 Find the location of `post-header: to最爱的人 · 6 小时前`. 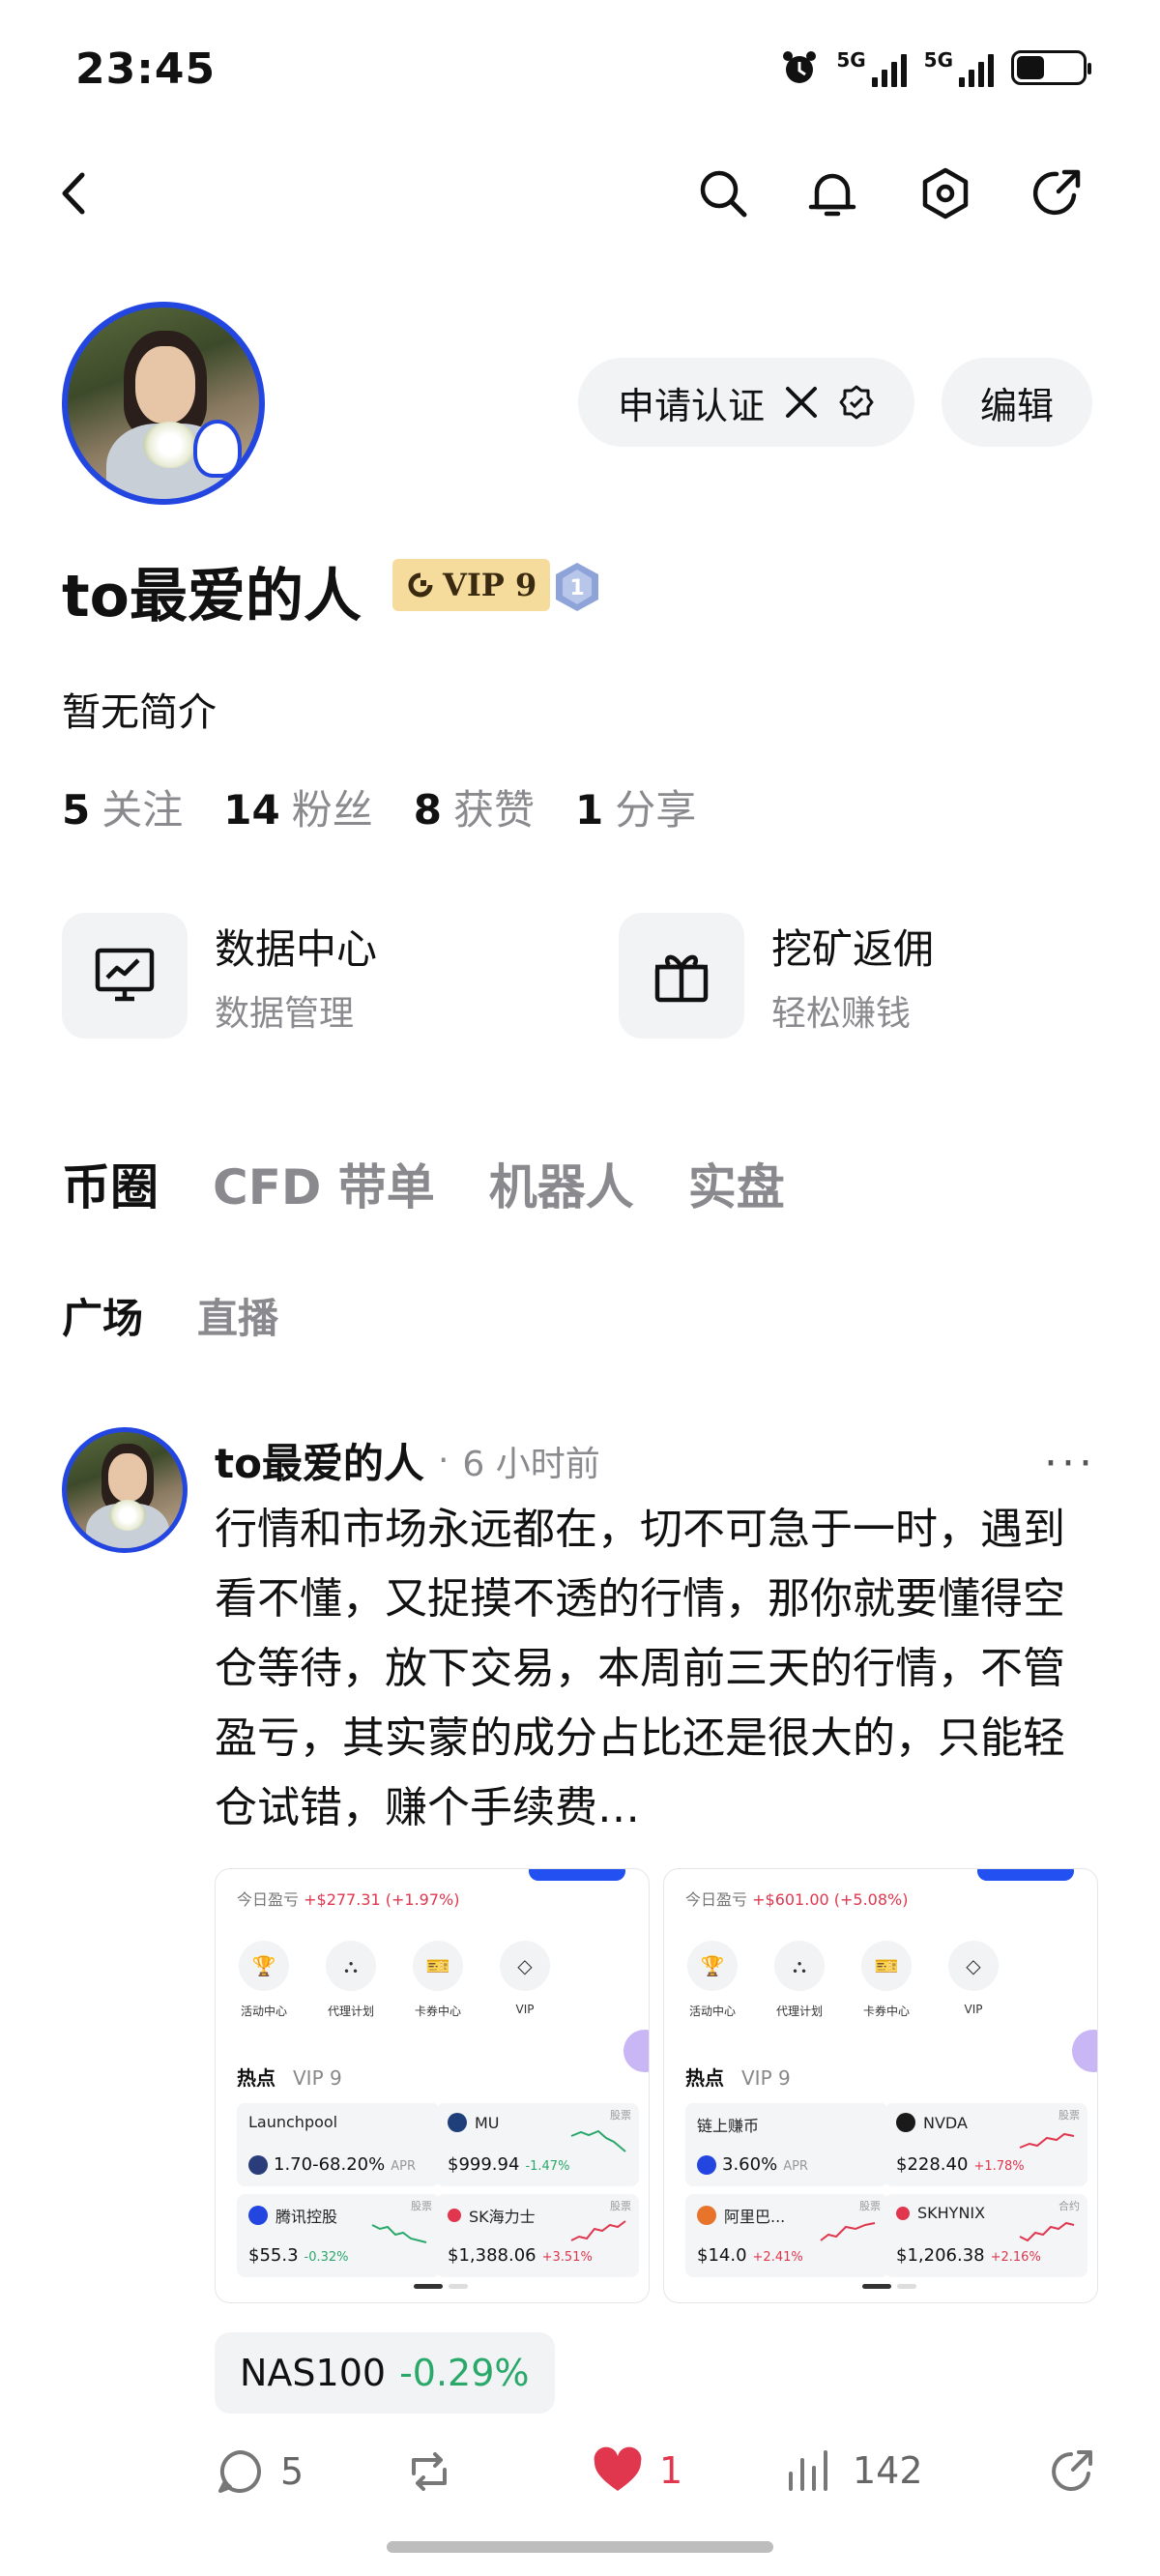

post-header: to最爱的人 · 6 小时前 is located at coordinates (407, 1460).